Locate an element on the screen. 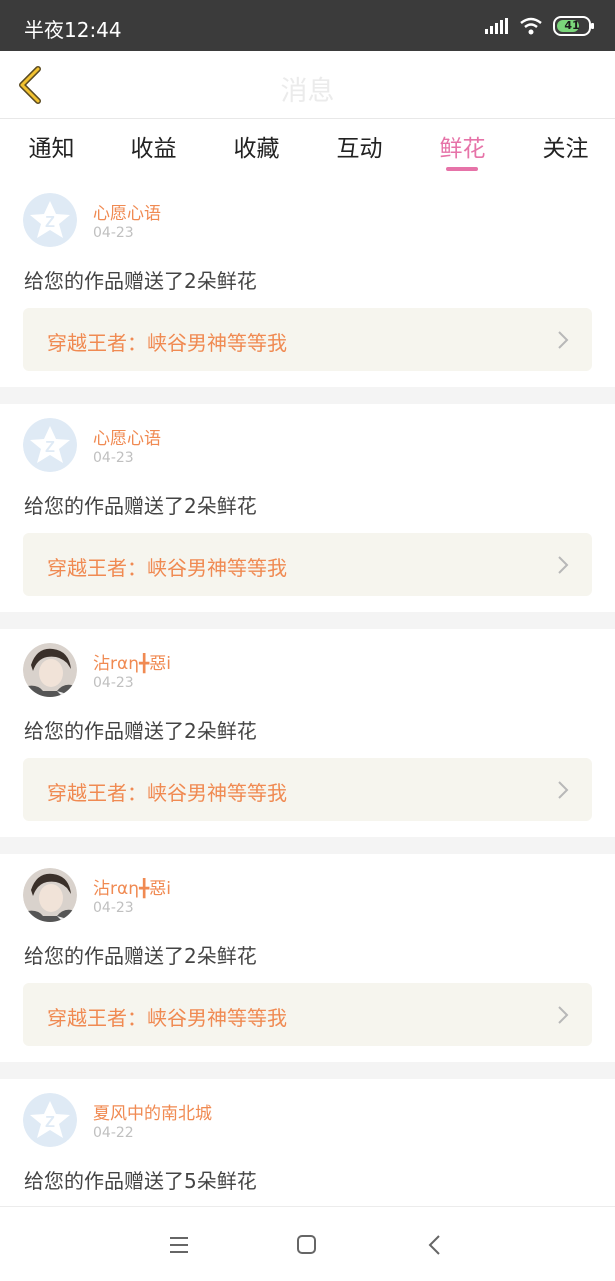 This screenshot has height=1281, width=615. message-date: 04-22 is located at coordinates (113, 1133).